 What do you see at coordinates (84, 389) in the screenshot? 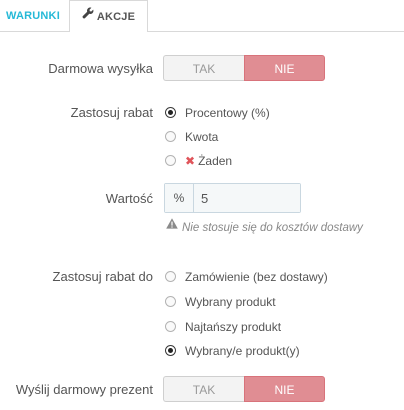
I see `free-gift-label: Wyślij darmowy prezent` at bounding box center [84, 389].